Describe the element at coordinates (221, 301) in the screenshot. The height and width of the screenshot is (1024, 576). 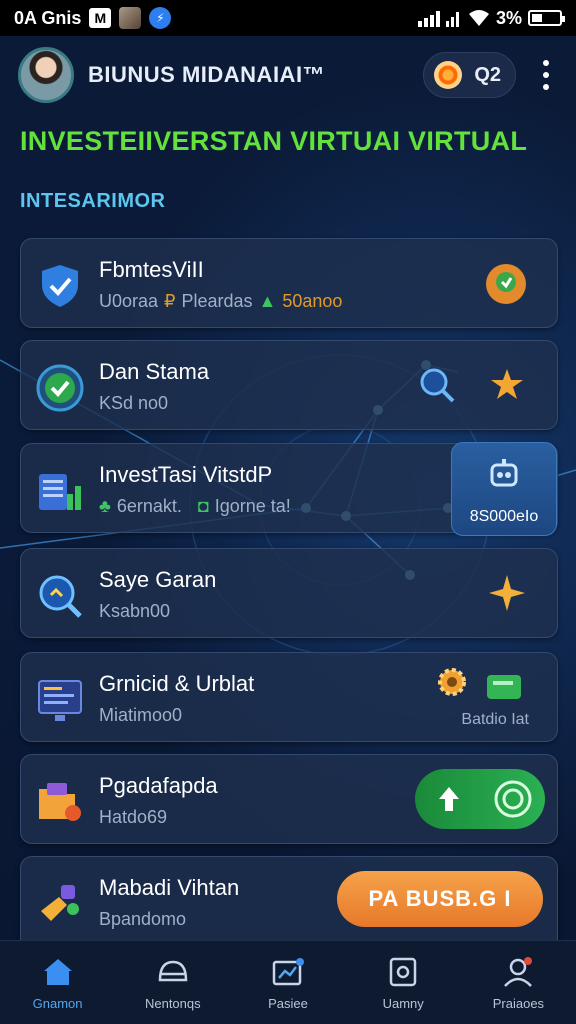
I see `card-subtitle: U0oraa ₽ Pleardas ▲ 50anoo` at that location.